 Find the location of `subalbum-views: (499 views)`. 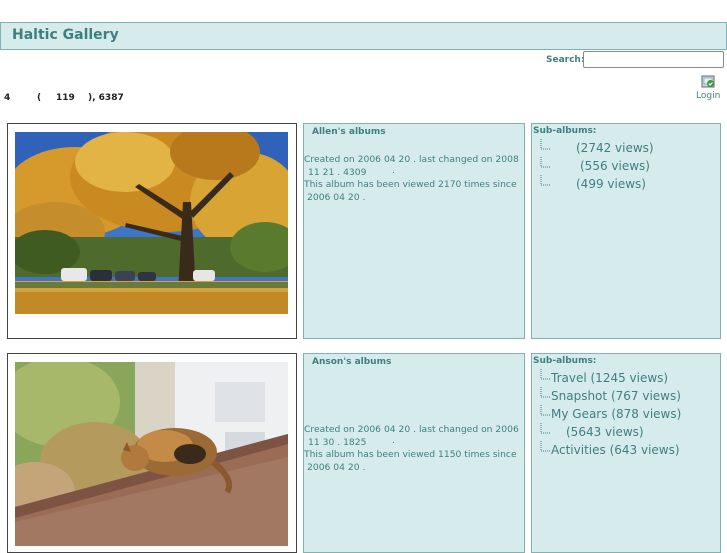

subalbum-views: (499 views) is located at coordinates (611, 184).